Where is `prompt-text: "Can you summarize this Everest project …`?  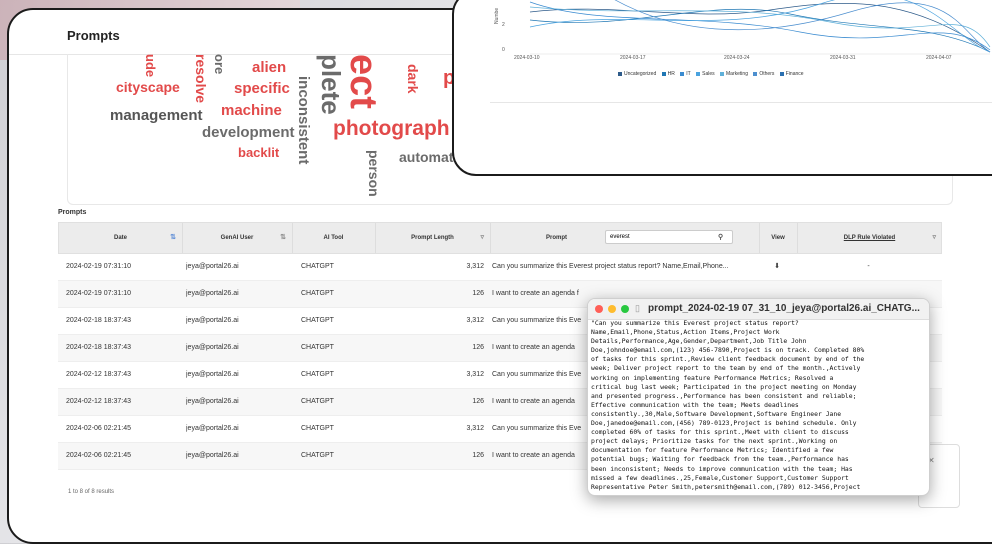
prompt-text: "Can you summarize this Everest project … is located at coordinates (728, 405).